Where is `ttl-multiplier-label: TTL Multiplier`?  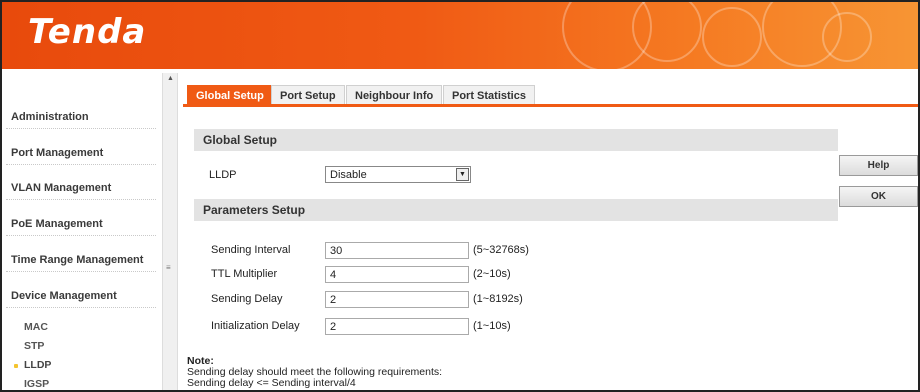 ttl-multiplier-label: TTL Multiplier is located at coordinates (244, 274).